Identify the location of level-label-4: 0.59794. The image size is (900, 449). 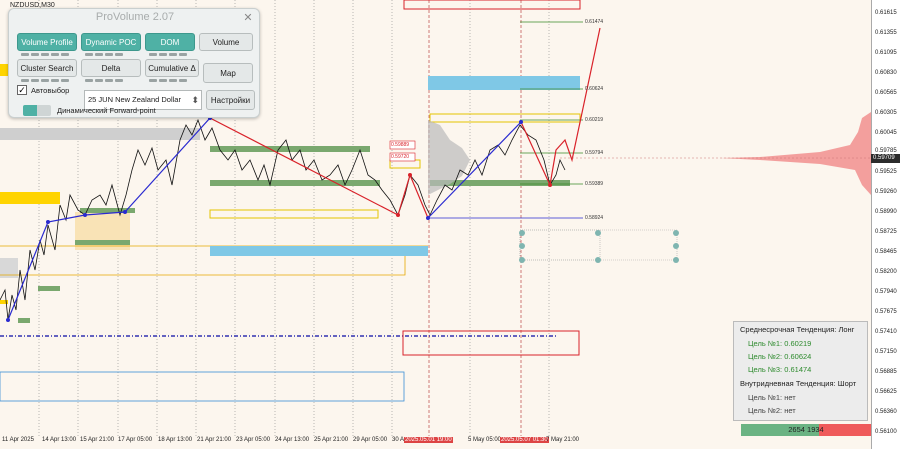
(594, 153).